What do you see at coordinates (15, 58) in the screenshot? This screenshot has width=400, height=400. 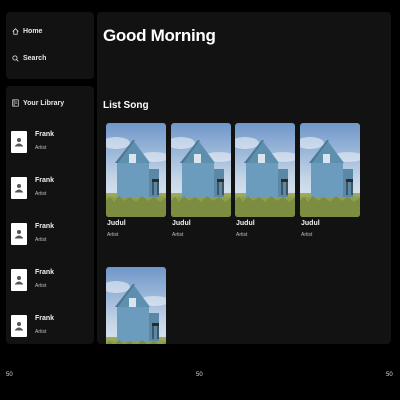 I see `search-icon` at bounding box center [15, 58].